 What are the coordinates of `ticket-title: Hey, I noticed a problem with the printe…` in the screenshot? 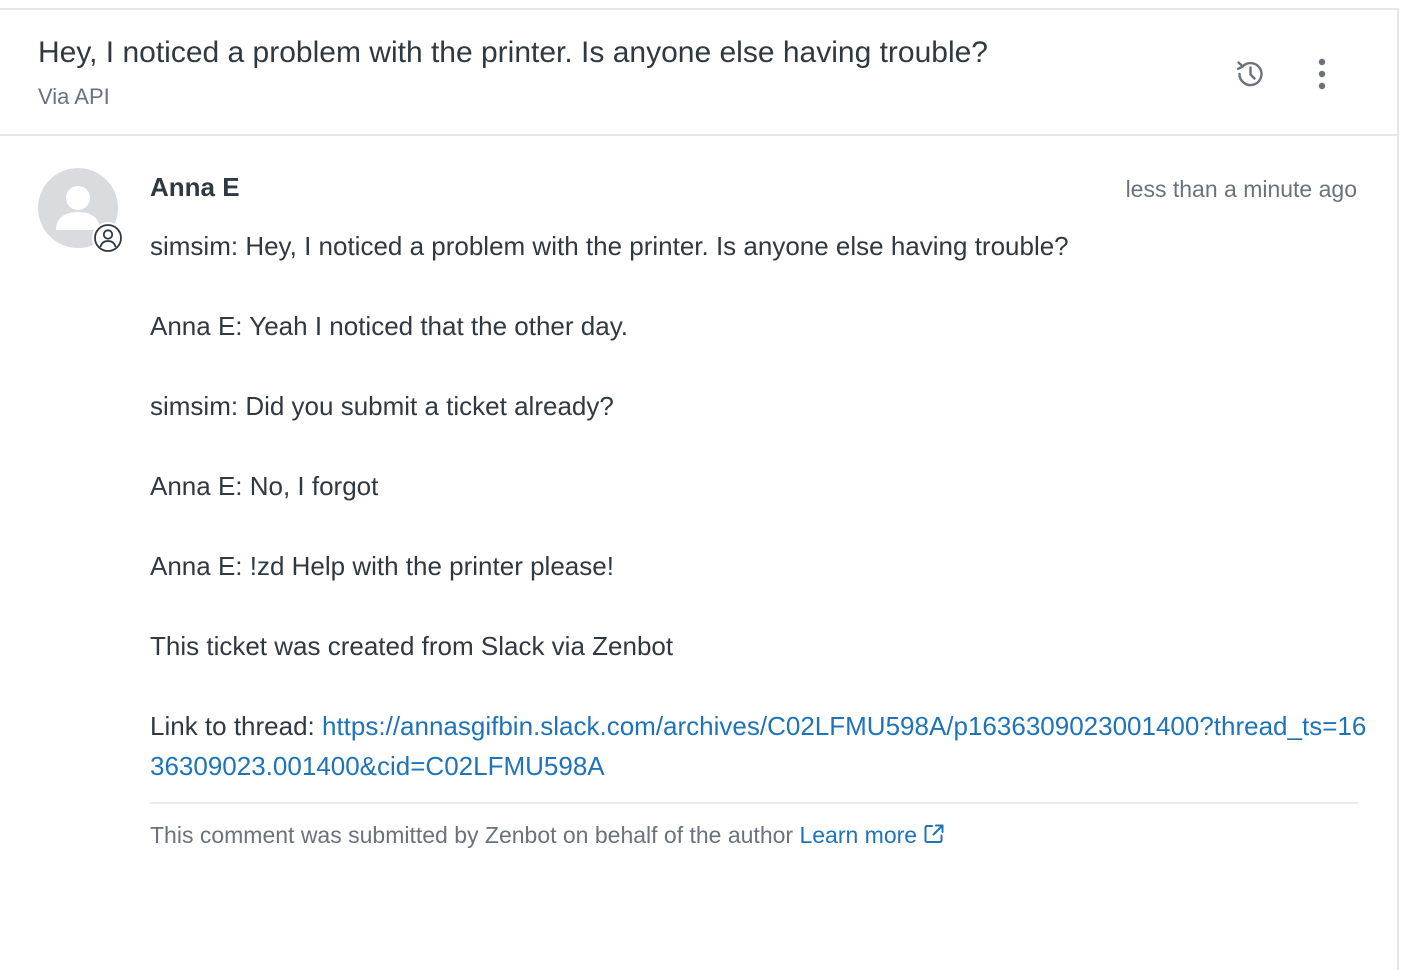 It's located at (513, 52).